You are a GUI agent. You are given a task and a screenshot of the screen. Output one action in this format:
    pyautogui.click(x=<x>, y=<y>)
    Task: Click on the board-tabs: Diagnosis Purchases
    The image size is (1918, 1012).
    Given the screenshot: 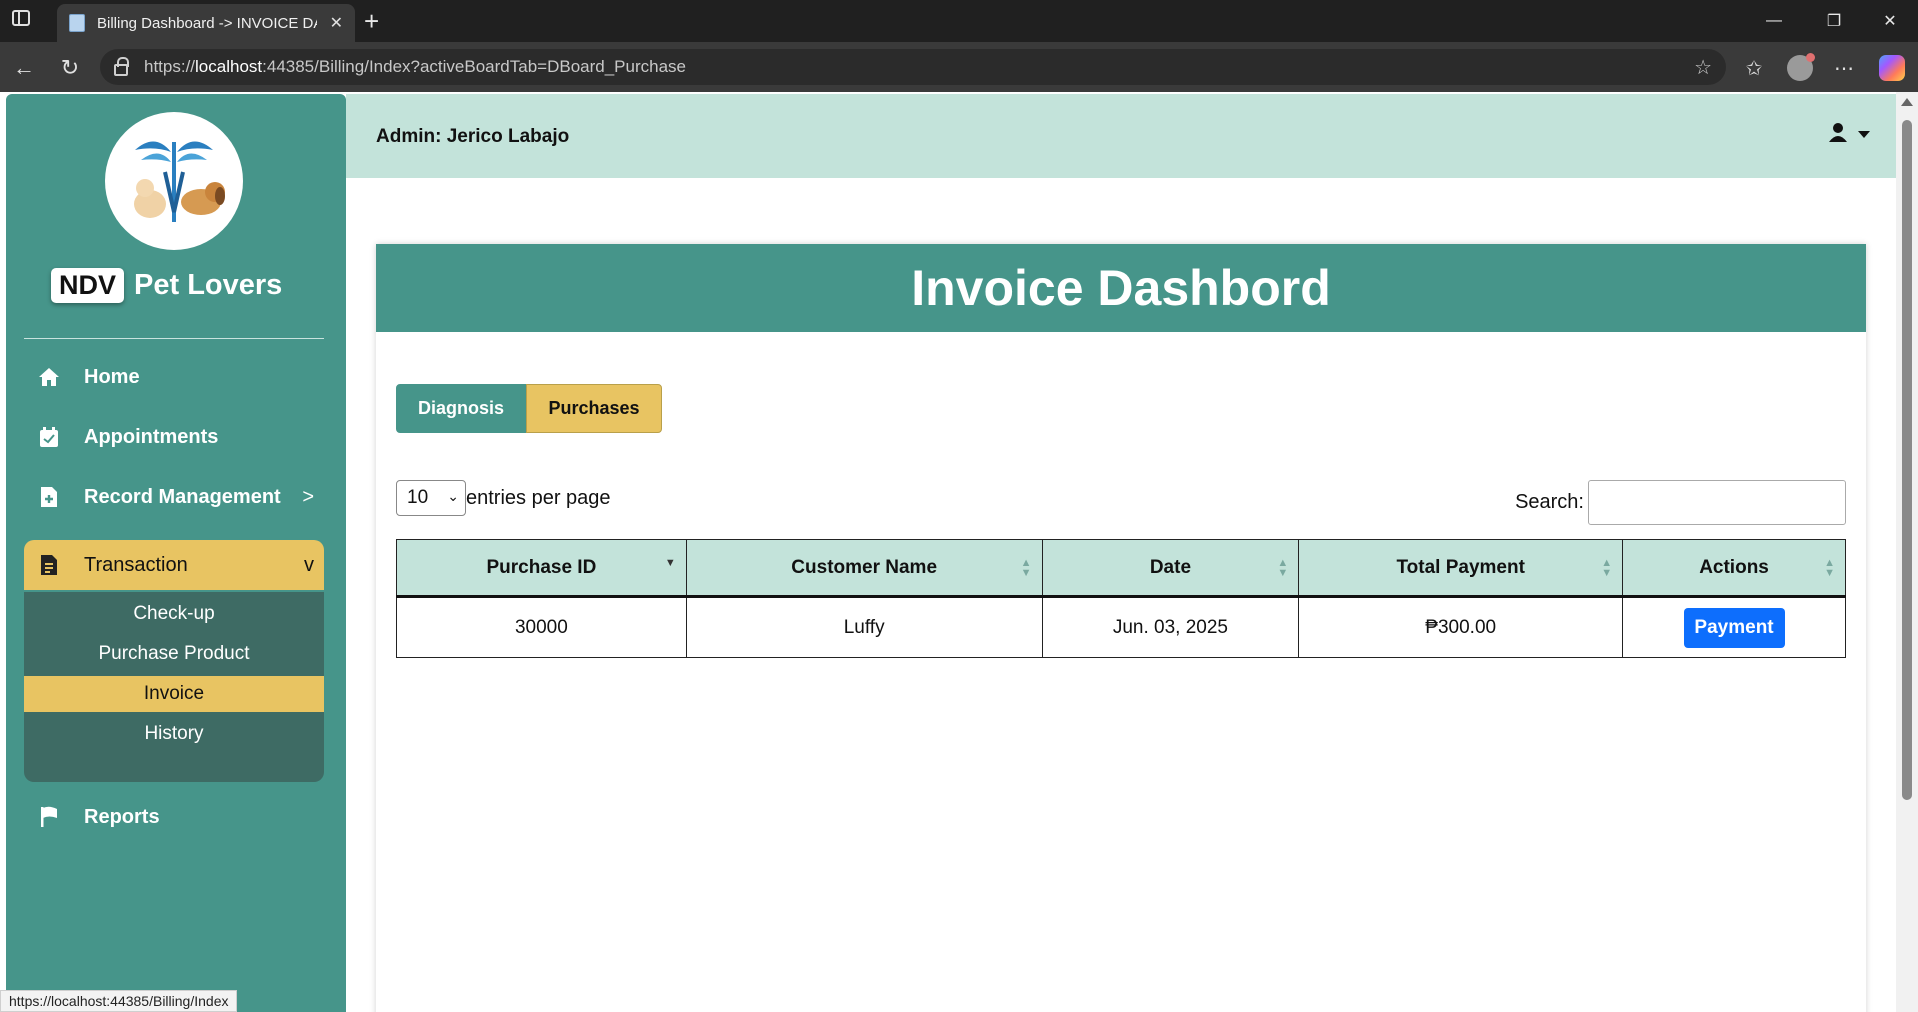 What is the action you would take?
    pyautogui.click(x=529, y=408)
    